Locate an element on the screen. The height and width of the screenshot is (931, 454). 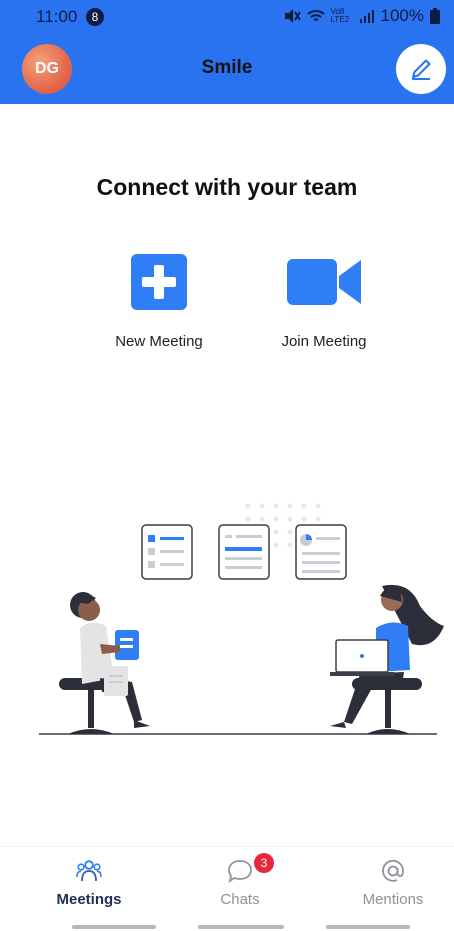
new-meeting-button: New Meeting is located at coordinates (159, 302).